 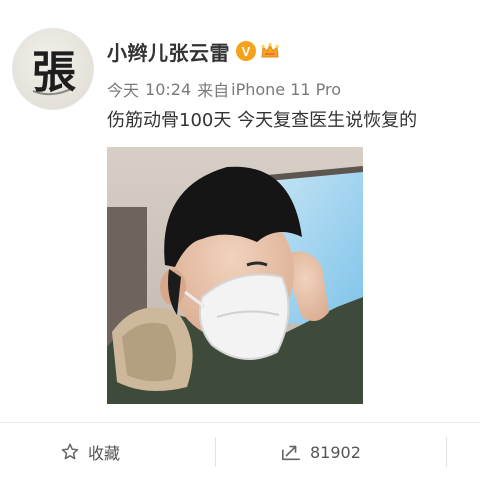 What do you see at coordinates (240, 451) in the screenshot?
I see `action-bar: 收藏 81902` at bounding box center [240, 451].